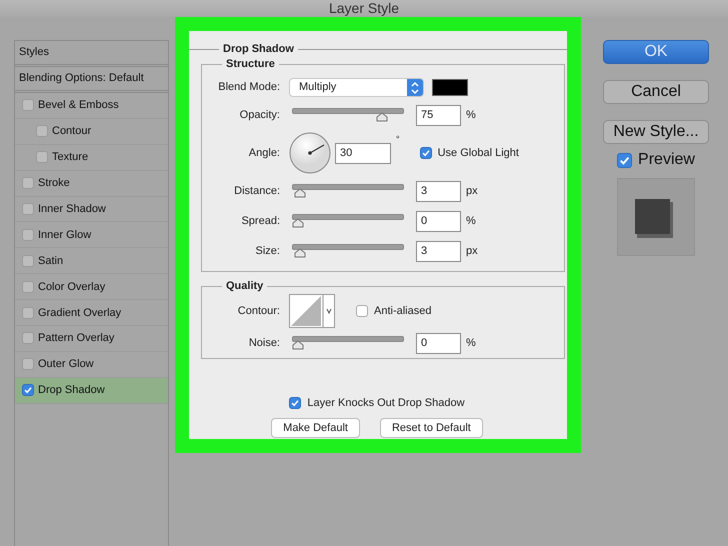 Image resolution: width=728 pixels, height=546 pixels. What do you see at coordinates (267, 251) in the screenshot?
I see `field-label: Size:` at bounding box center [267, 251].